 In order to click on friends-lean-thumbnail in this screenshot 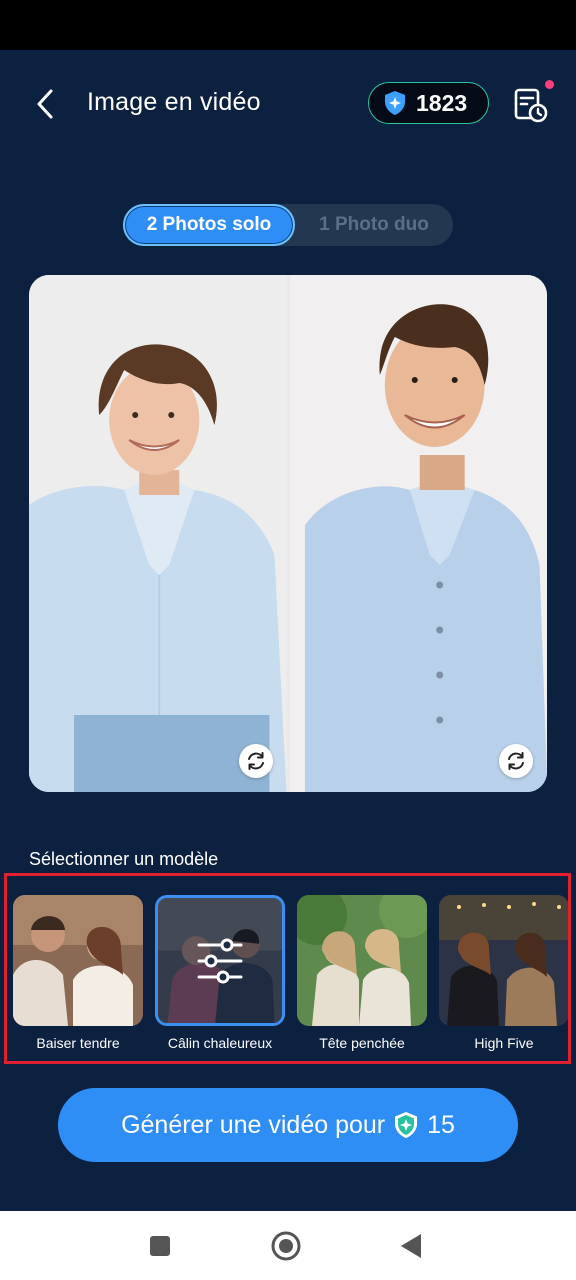, I will do `click(362, 960)`.